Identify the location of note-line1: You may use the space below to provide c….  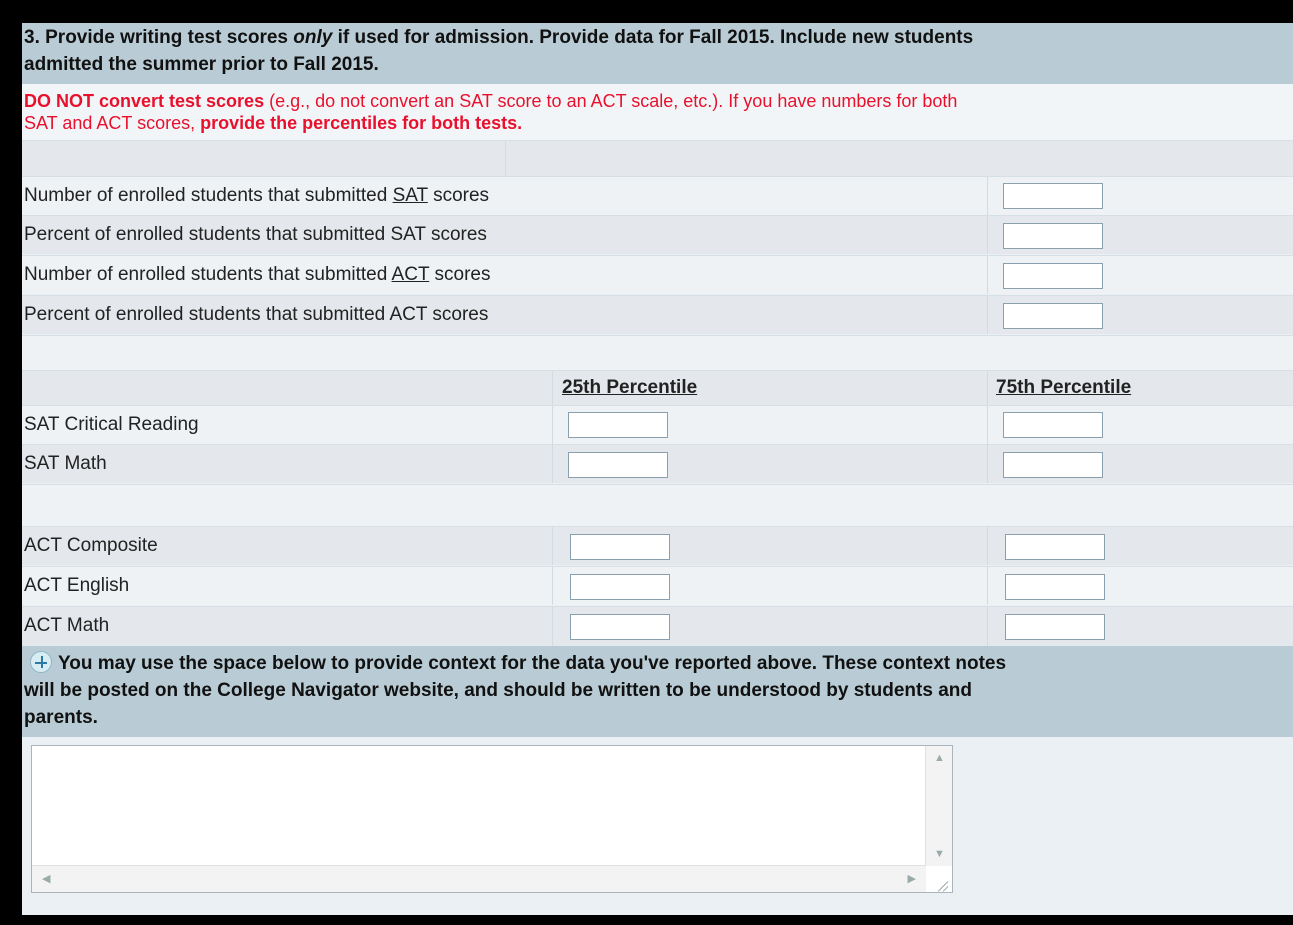
(532, 663).